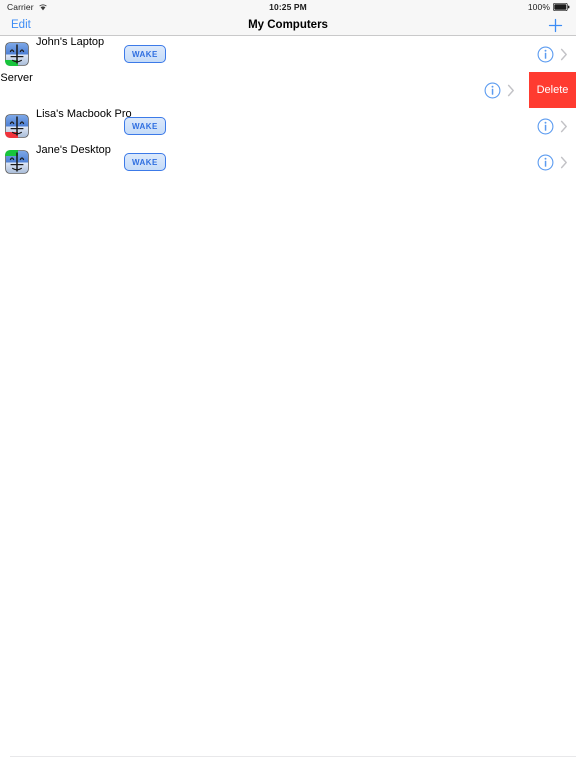 This screenshot has height=768, width=576. Describe the element at coordinates (552, 90) in the screenshot. I see `delete-button: Delete` at that location.